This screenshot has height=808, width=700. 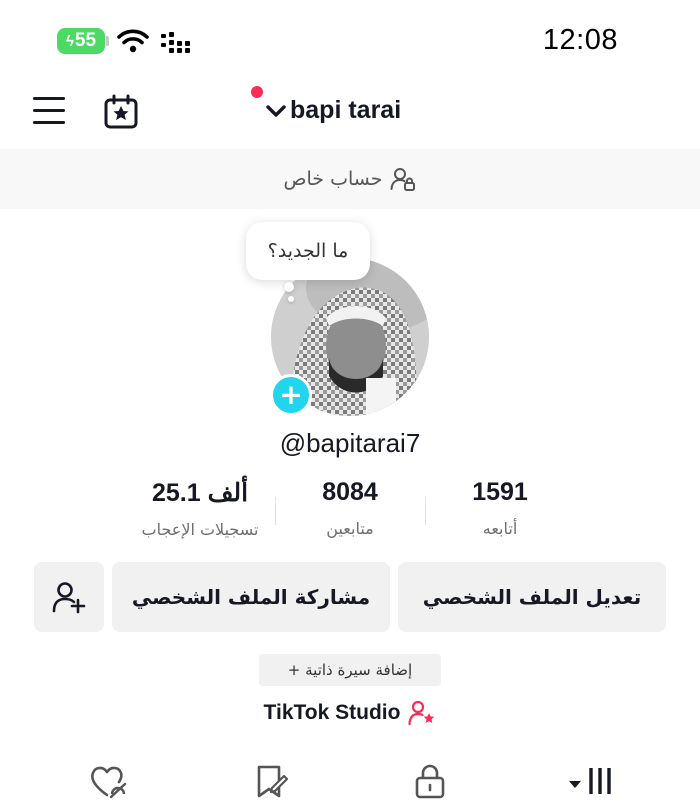 I want to click on whats-new-text: ما الجديد؟, so click(x=308, y=251).